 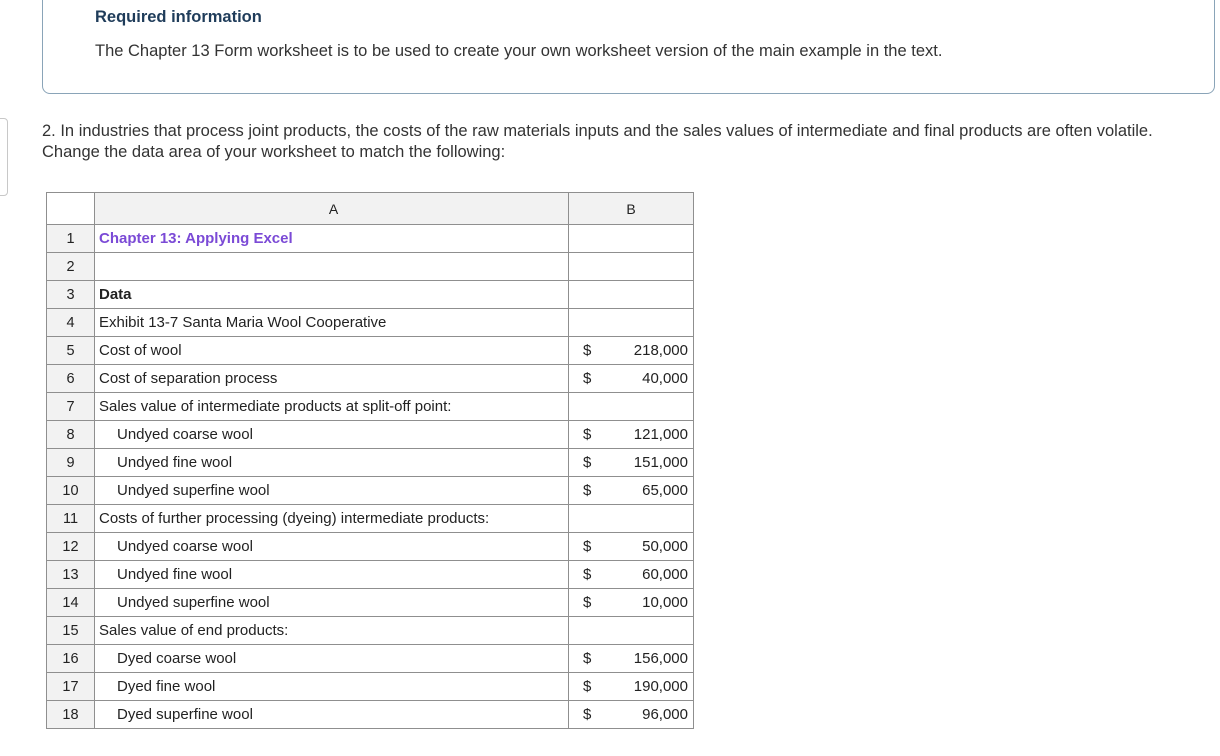 What do you see at coordinates (631, 434) in the screenshot?
I see `cell-b: $121,000` at bounding box center [631, 434].